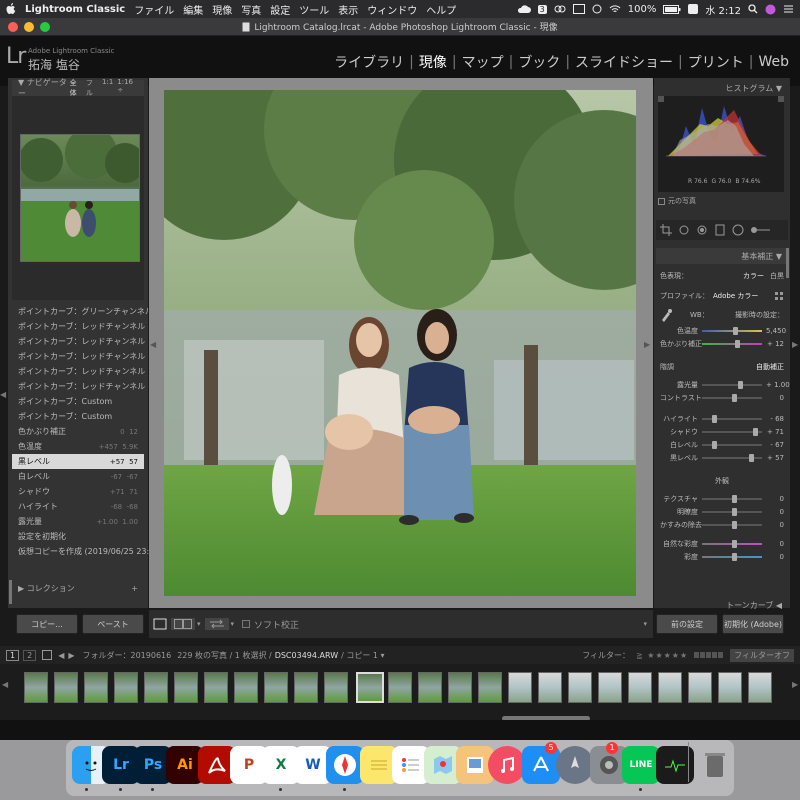 The width and height of the screenshot is (800, 800). I want to click on shadows-slider: シャドウ + 71, so click(722, 431).